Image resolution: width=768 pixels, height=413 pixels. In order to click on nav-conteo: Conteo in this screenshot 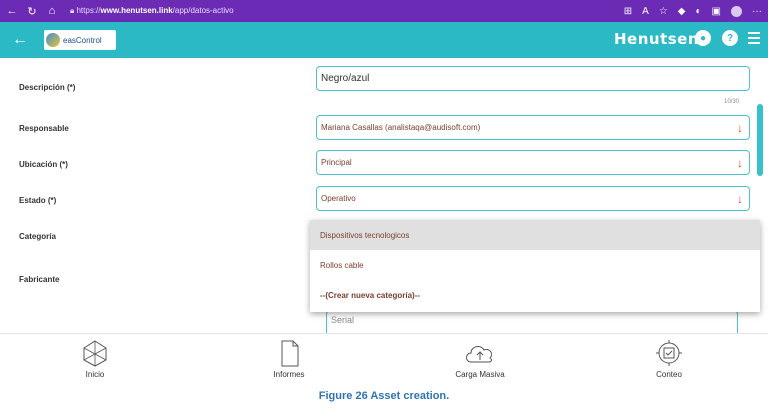, I will do `click(669, 359)`.